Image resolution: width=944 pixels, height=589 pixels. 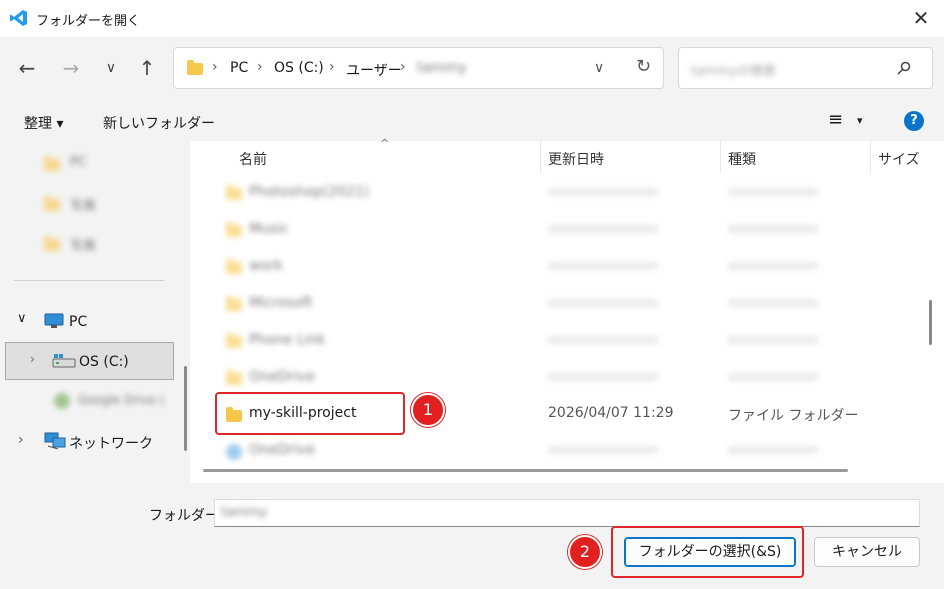 I want to click on help-icon: ?, so click(x=914, y=121).